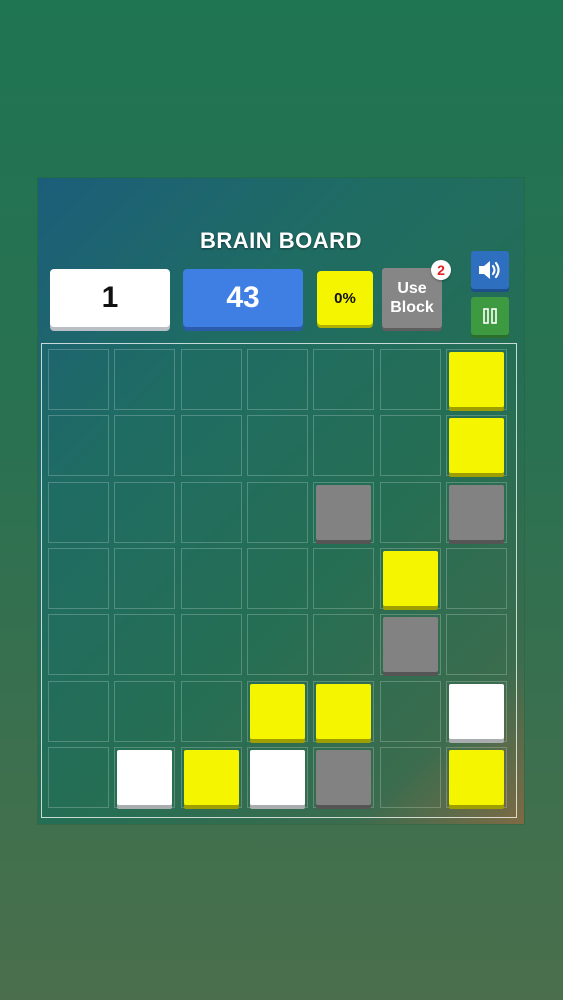 This screenshot has height=1000, width=563. I want to click on pause-button, so click(490, 316).